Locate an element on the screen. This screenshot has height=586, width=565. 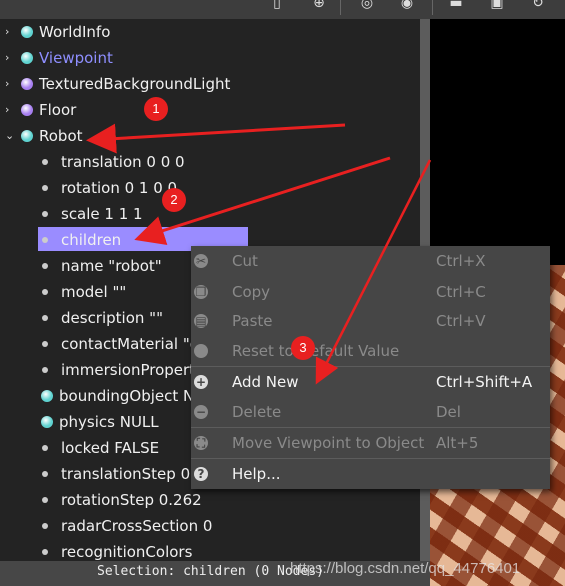
menu-item-label: Move Viewpoint to Object is located at coordinates (328, 443).